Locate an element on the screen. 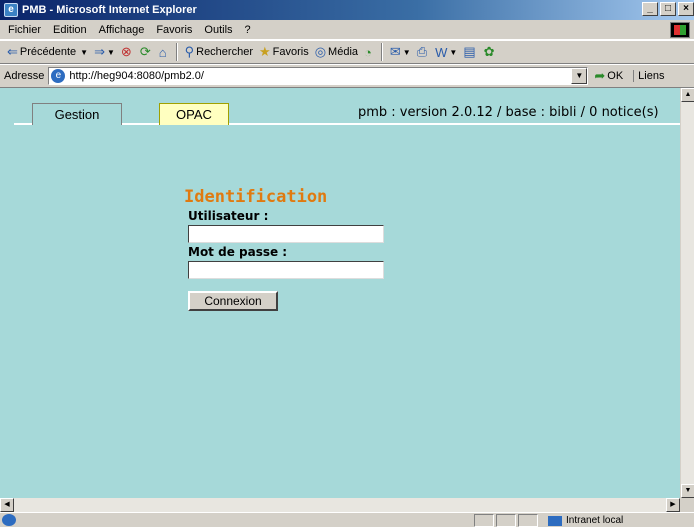  messenger-button: ✿ is located at coordinates (490, 52).